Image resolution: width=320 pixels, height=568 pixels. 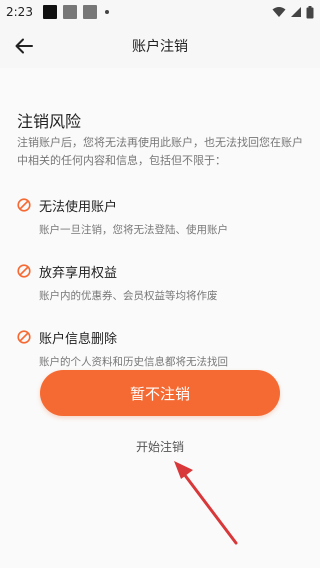 I want to click on risk-item: 无法使用账户 账户一旦注销，您将无法登陆、使用账户, so click(x=162, y=216).